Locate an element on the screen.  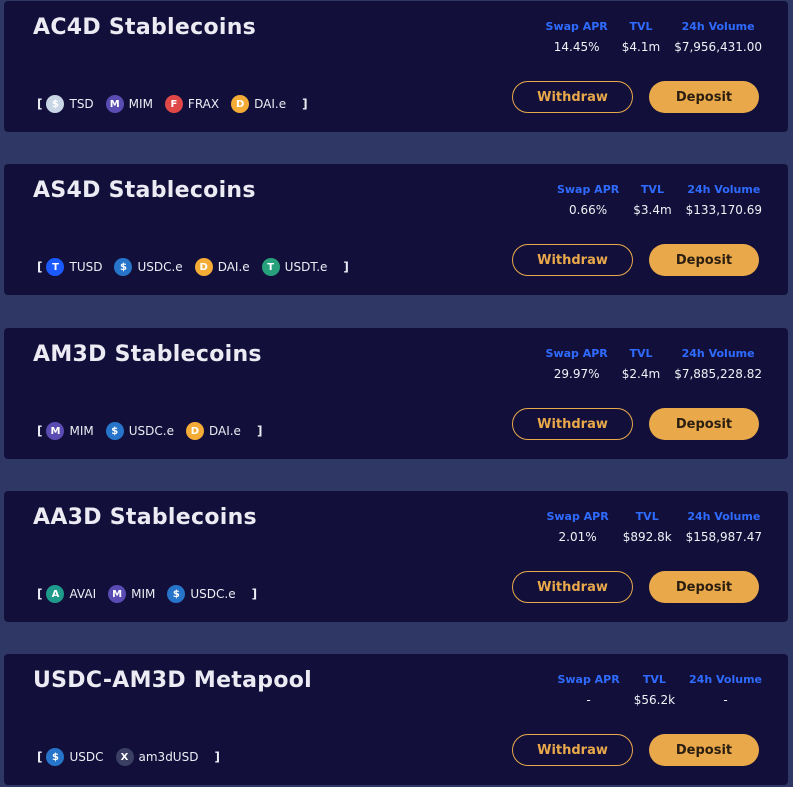
stat-value: $133,170.69 is located at coordinates (723, 210).